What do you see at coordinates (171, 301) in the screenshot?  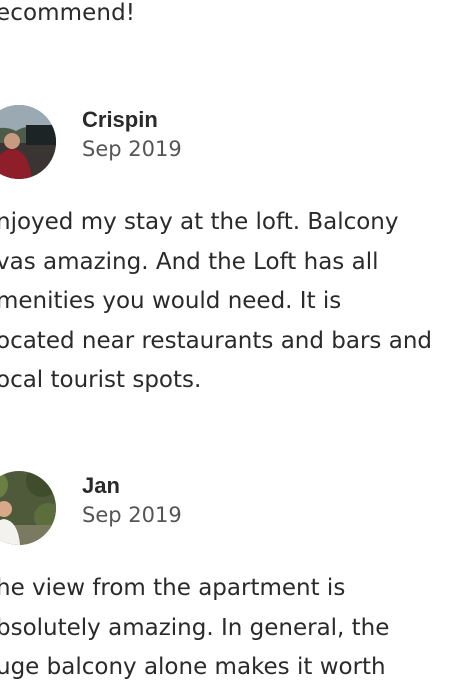 I see `review-text-line: menities you would need. It is` at bounding box center [171, 301].